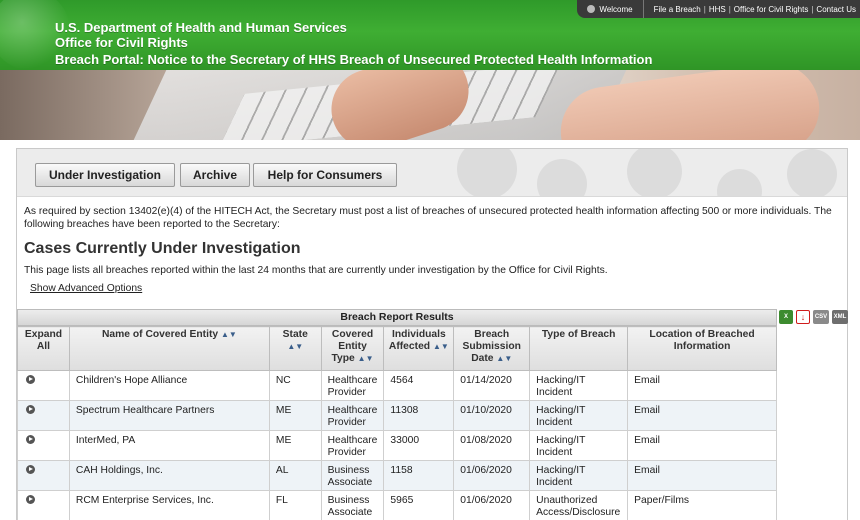  What do you see at coordinates (419, 415) in the screenshot?
I see `individuals-affected-cell: 11308` at bounding box center [419, 415].